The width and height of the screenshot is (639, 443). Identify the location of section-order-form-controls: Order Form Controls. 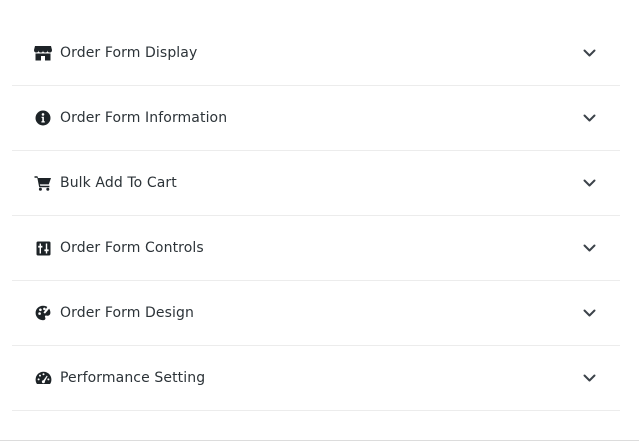
(316, 248).